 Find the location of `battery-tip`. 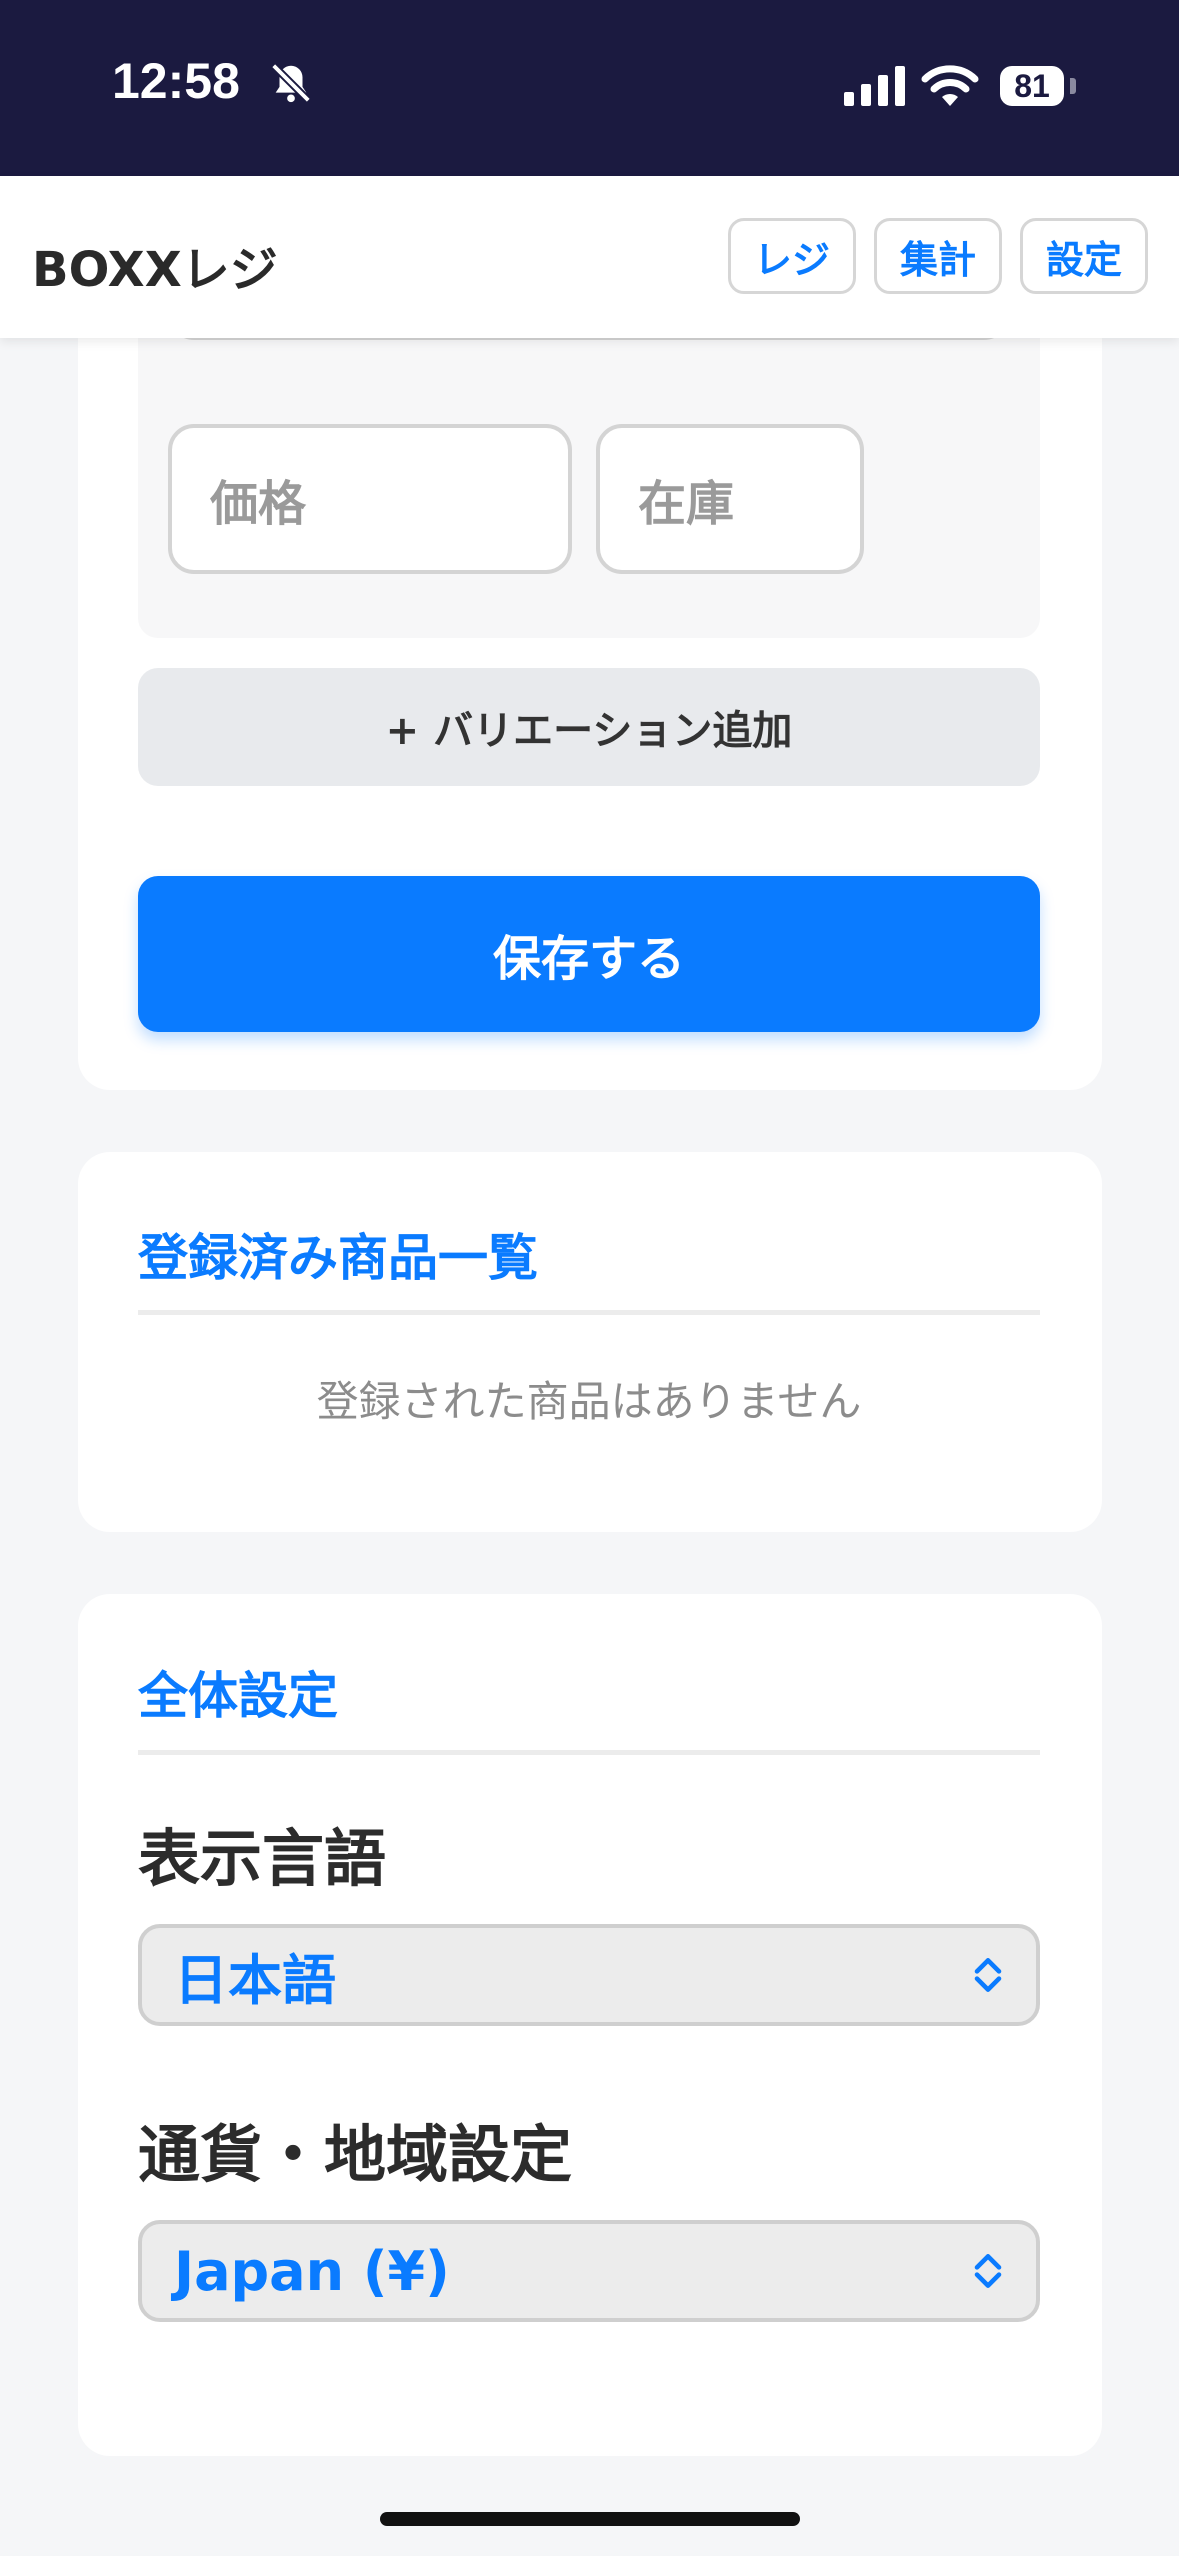

battery-tip is located at coordinates (1073, 86).